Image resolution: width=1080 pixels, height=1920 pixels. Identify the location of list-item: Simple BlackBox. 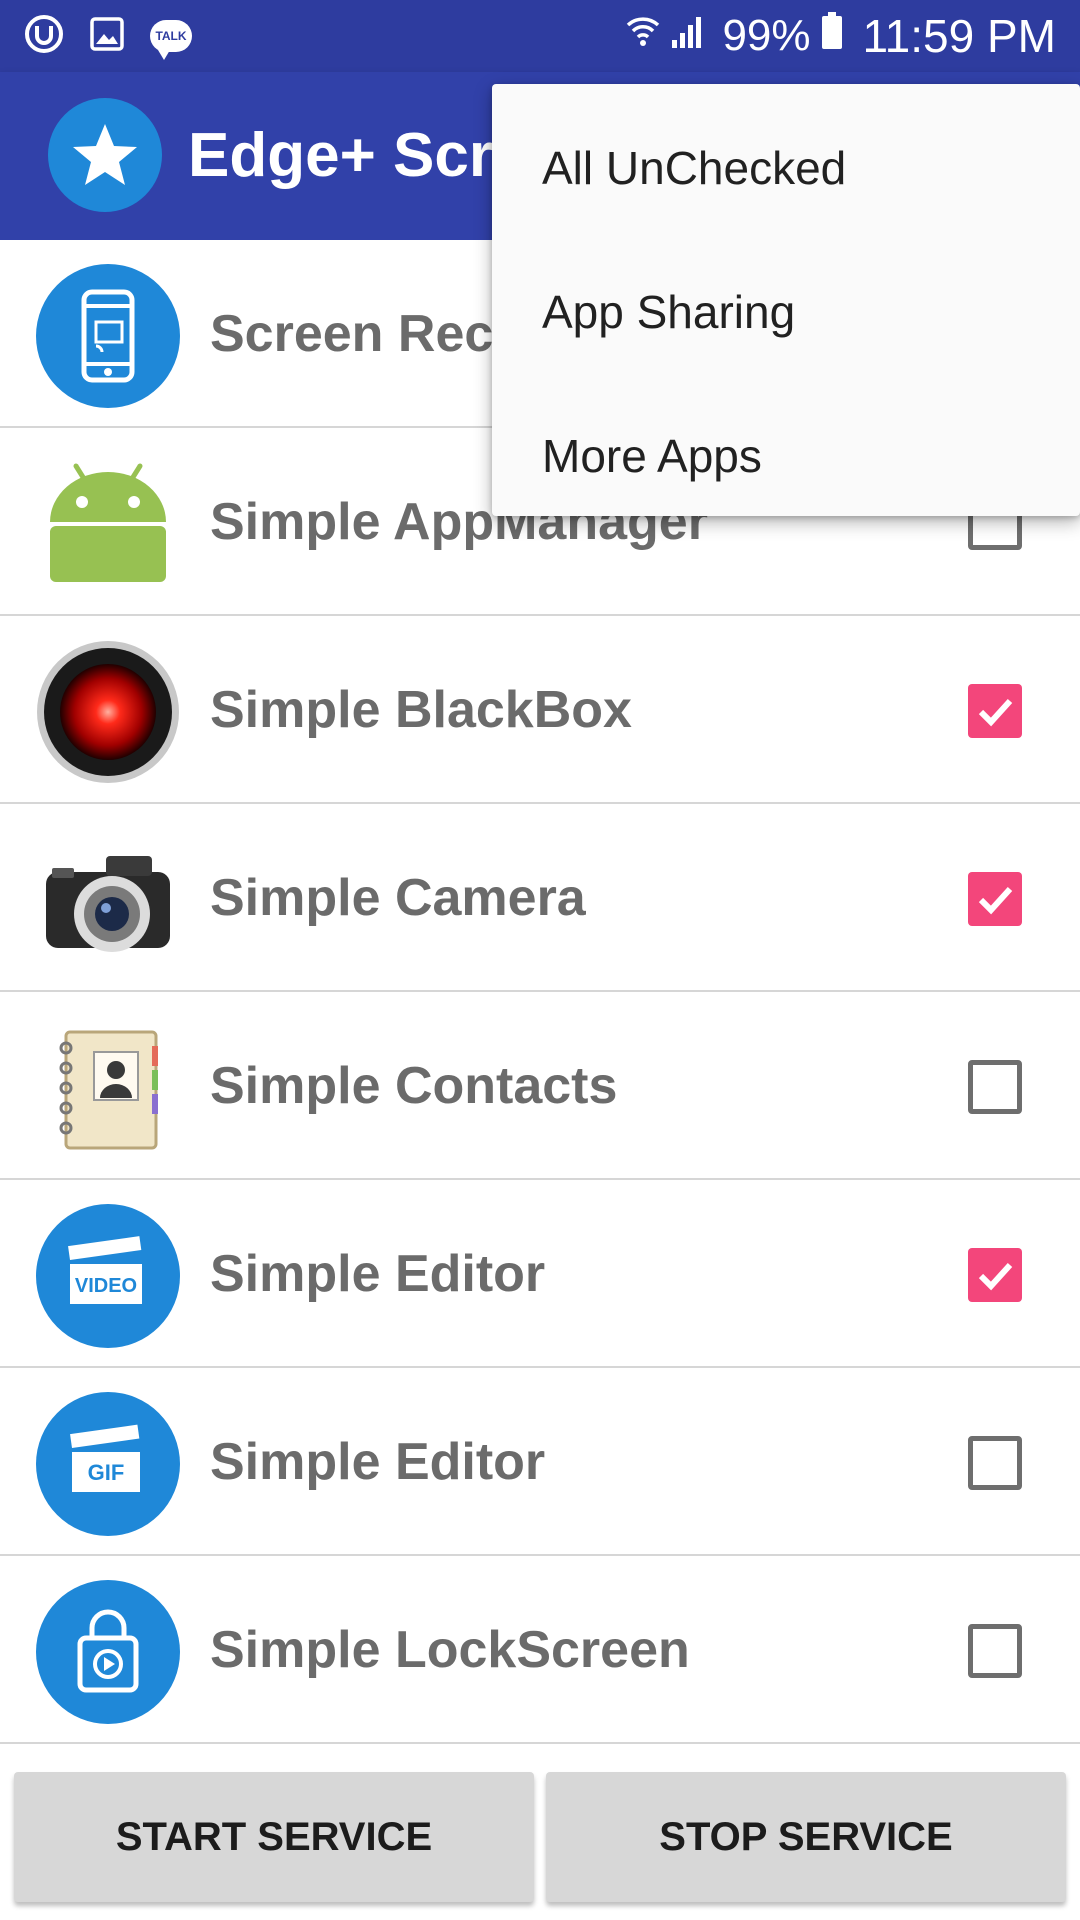
(540, 710).